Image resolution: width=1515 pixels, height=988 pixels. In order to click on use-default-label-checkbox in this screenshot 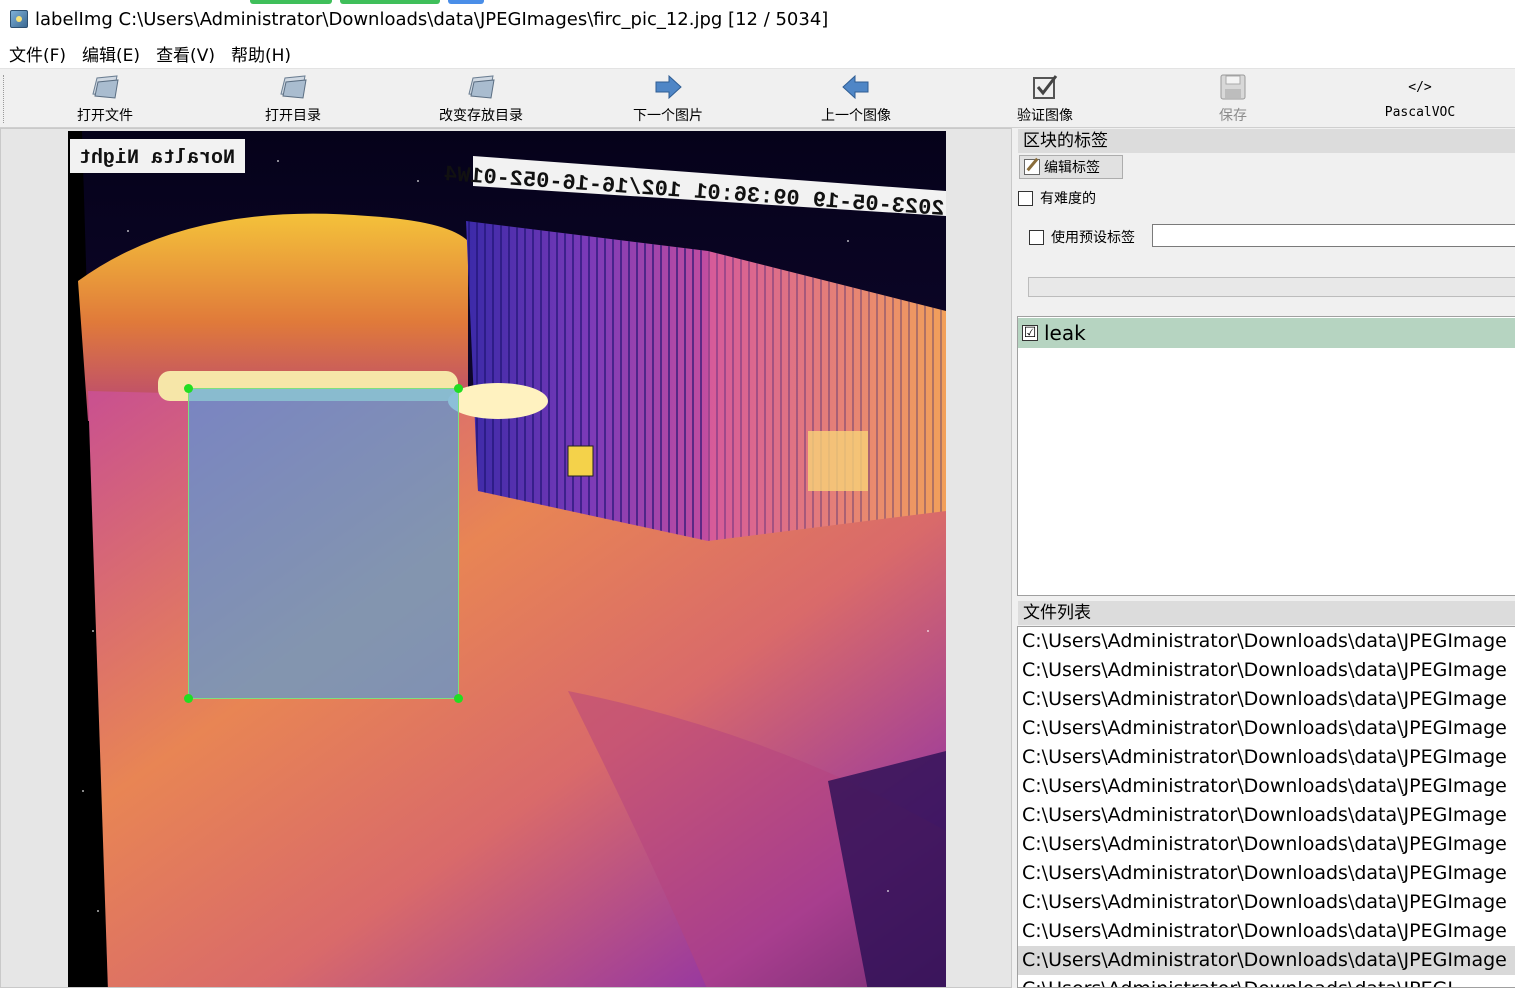, I will do `click(1036, 237)`.